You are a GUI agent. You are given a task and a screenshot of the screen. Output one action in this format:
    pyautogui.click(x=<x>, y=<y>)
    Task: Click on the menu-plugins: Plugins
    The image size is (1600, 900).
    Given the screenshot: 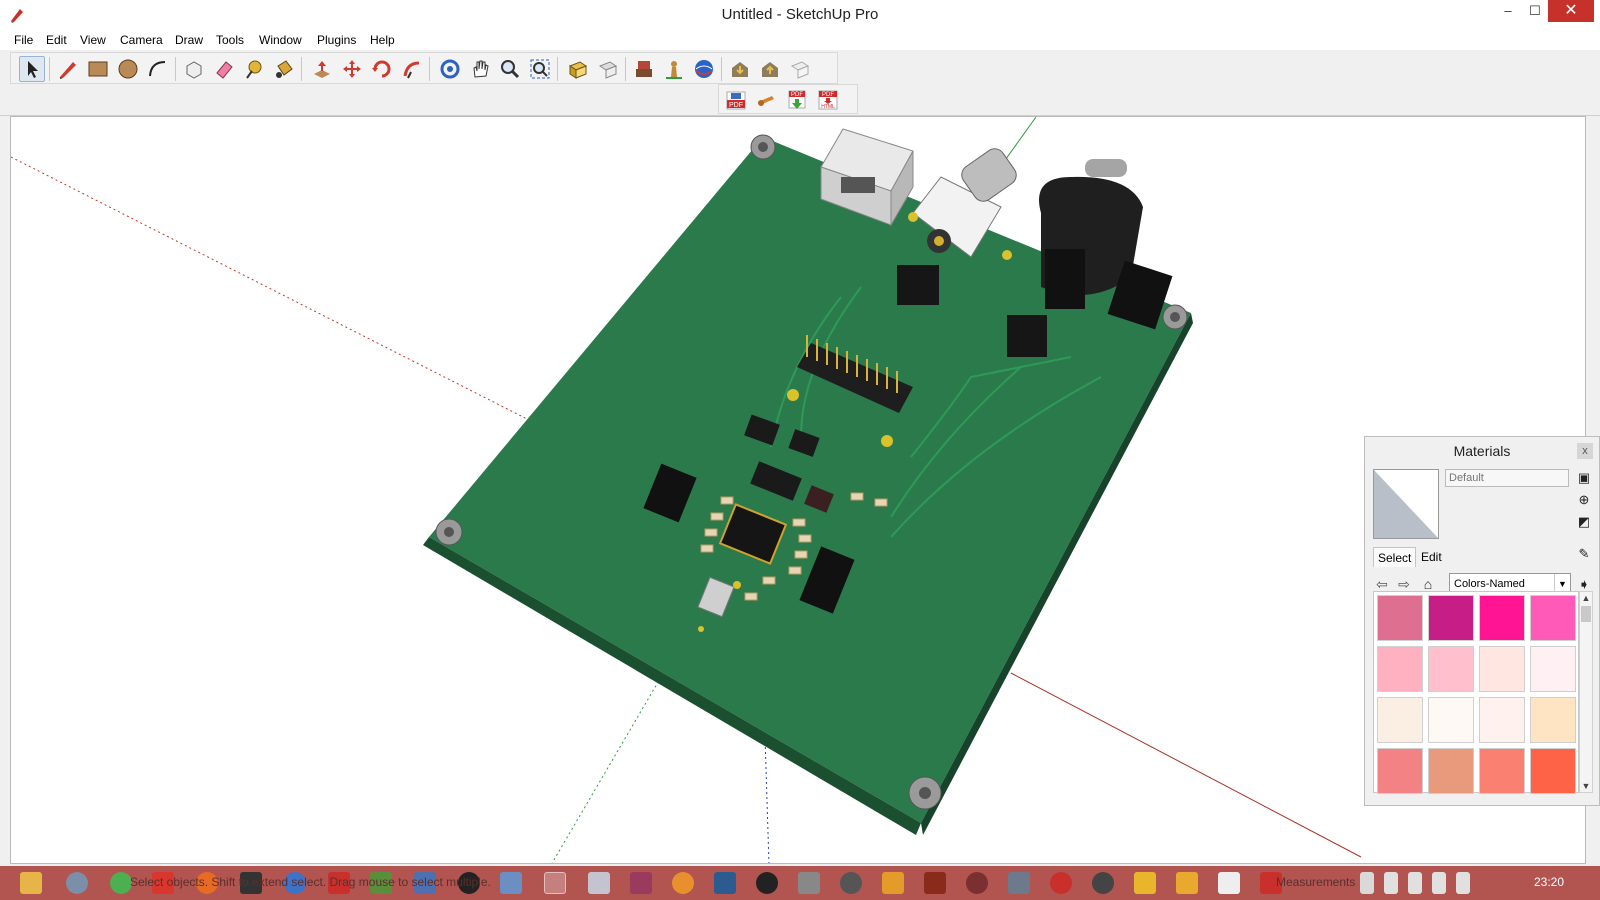 What is the action you would take?
    pyautogui.click(x=336, y=40)
    